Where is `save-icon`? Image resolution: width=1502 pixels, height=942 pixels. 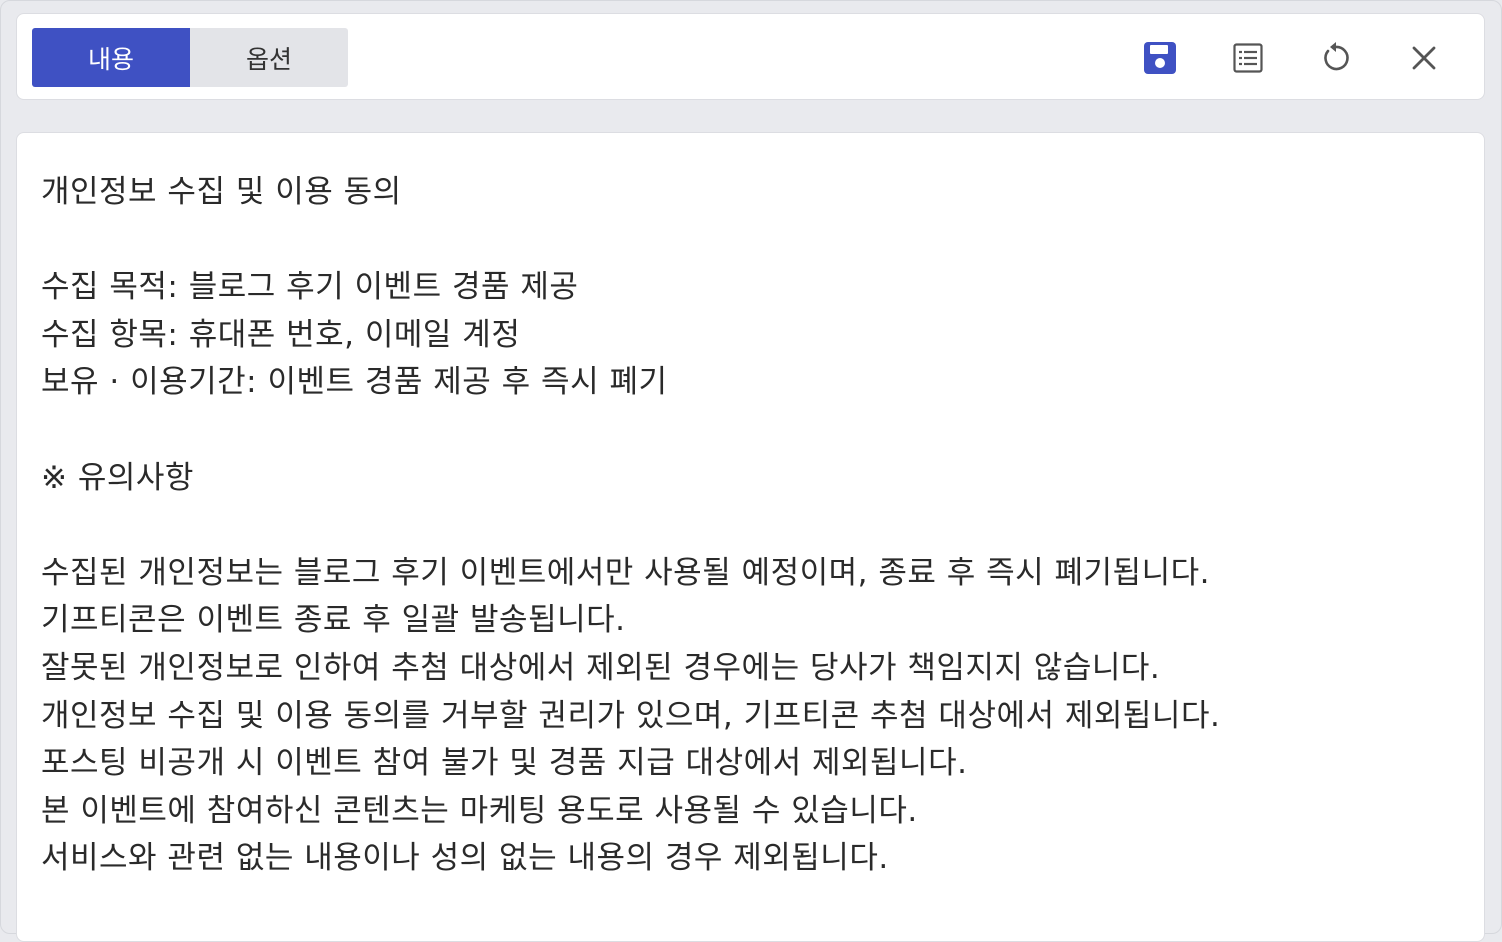 save-icon is located at coordinates (1160, 57).